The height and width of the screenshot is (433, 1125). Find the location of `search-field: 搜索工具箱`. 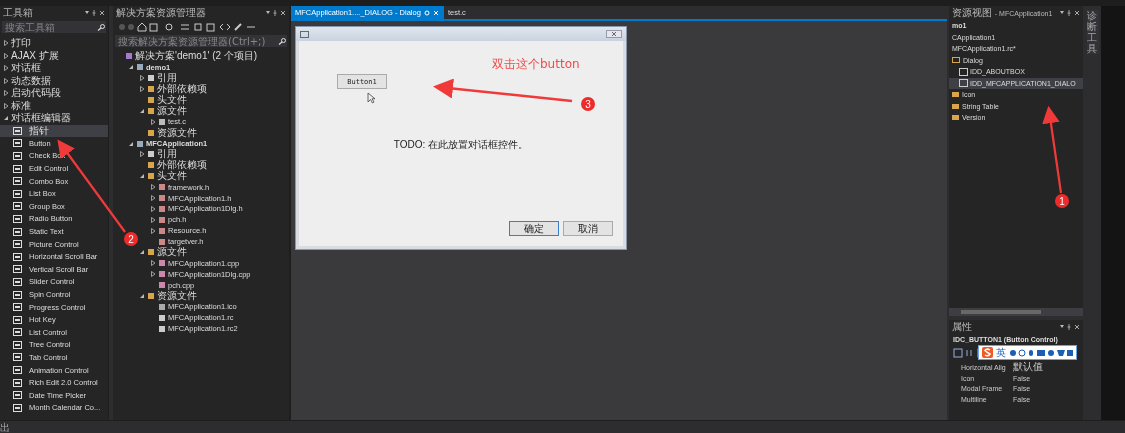

search-field: 搜索工具箱 is located at coordinates (54, 27).